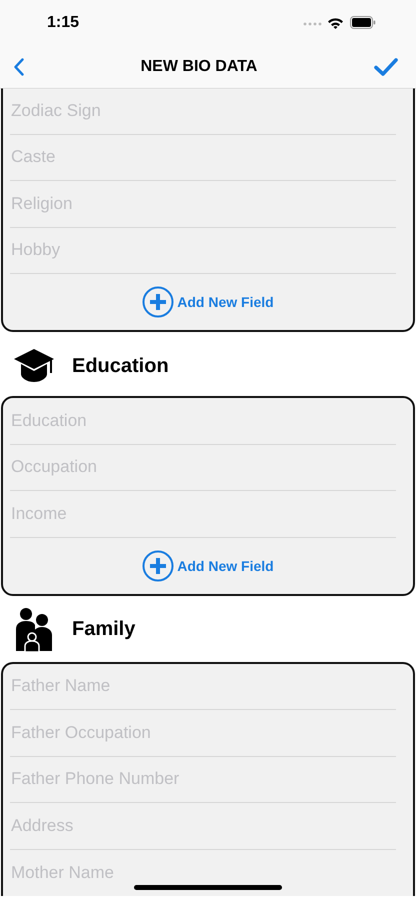 This screenshot has height=900, width=416. I want to click on family-icon, so click(34, 629).